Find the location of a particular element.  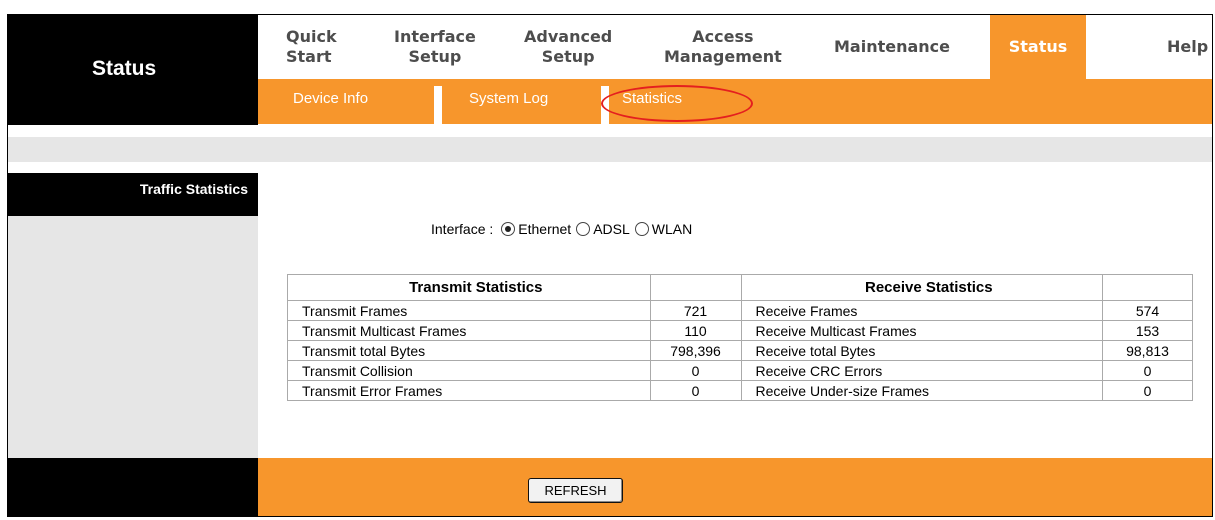

nav-quick-start-line1: Quick is located at coordinates (311, 36).